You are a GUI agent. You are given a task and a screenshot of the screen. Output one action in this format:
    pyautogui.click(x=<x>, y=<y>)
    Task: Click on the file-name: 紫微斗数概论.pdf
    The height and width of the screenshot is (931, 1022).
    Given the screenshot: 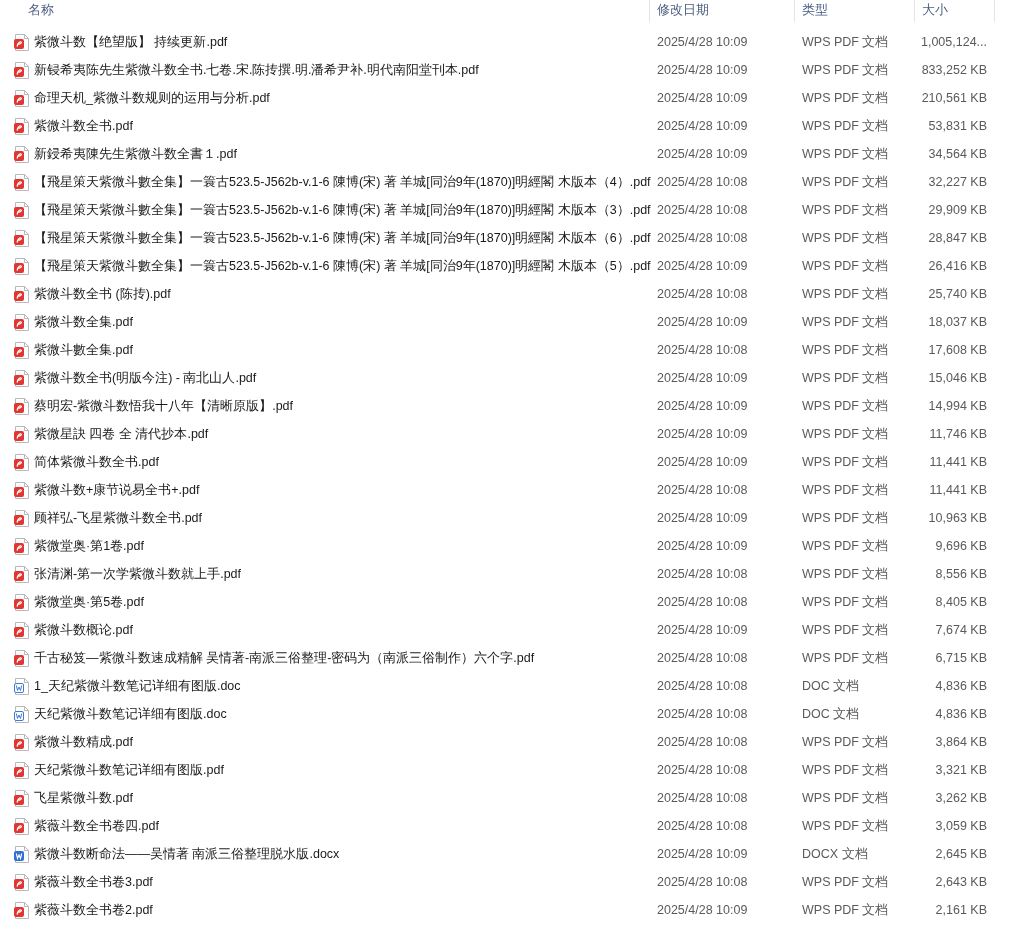 What is the action you would take?
    pyautogui.click(x=83, y=630)
    